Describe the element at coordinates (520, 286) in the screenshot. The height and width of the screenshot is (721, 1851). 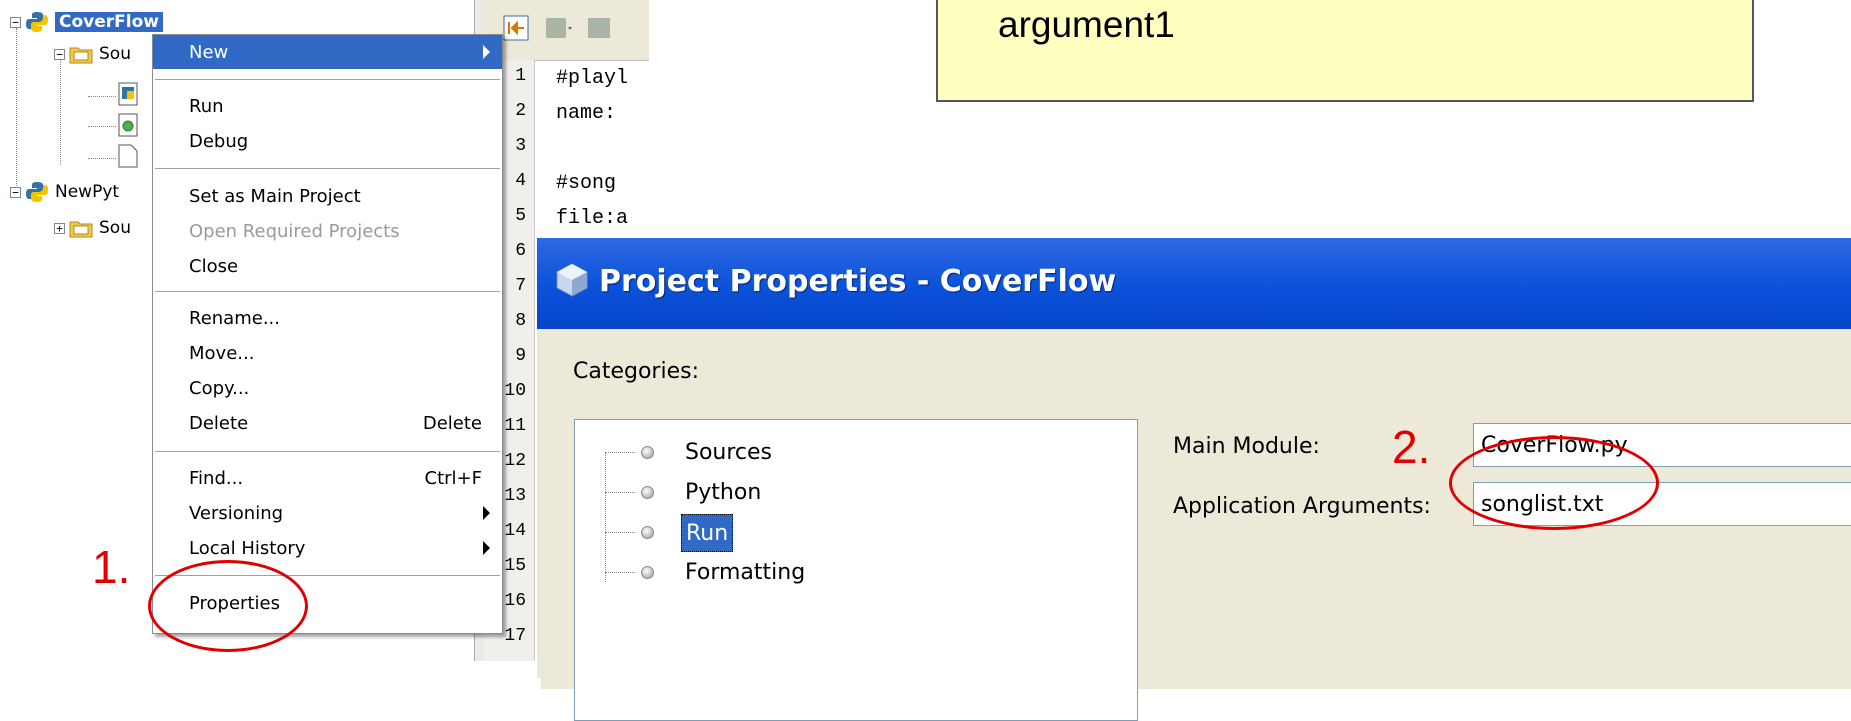
I see `line-number: 7` at that location.